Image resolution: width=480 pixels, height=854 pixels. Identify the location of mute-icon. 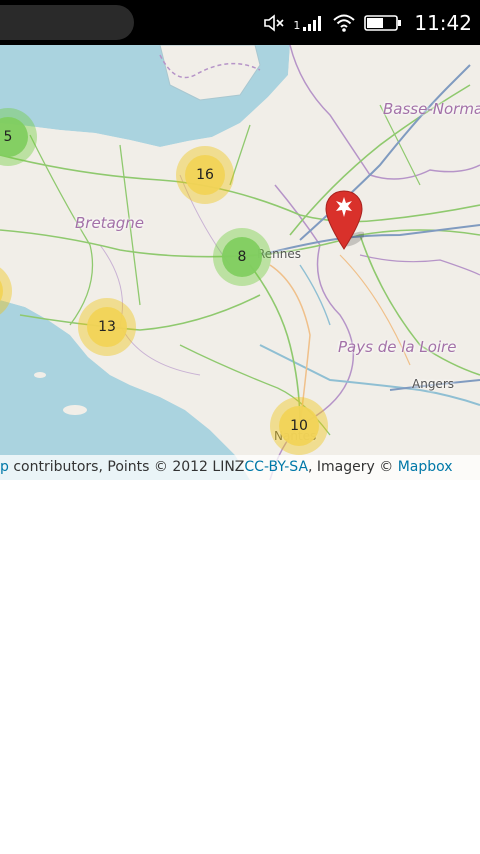
(274, 23).